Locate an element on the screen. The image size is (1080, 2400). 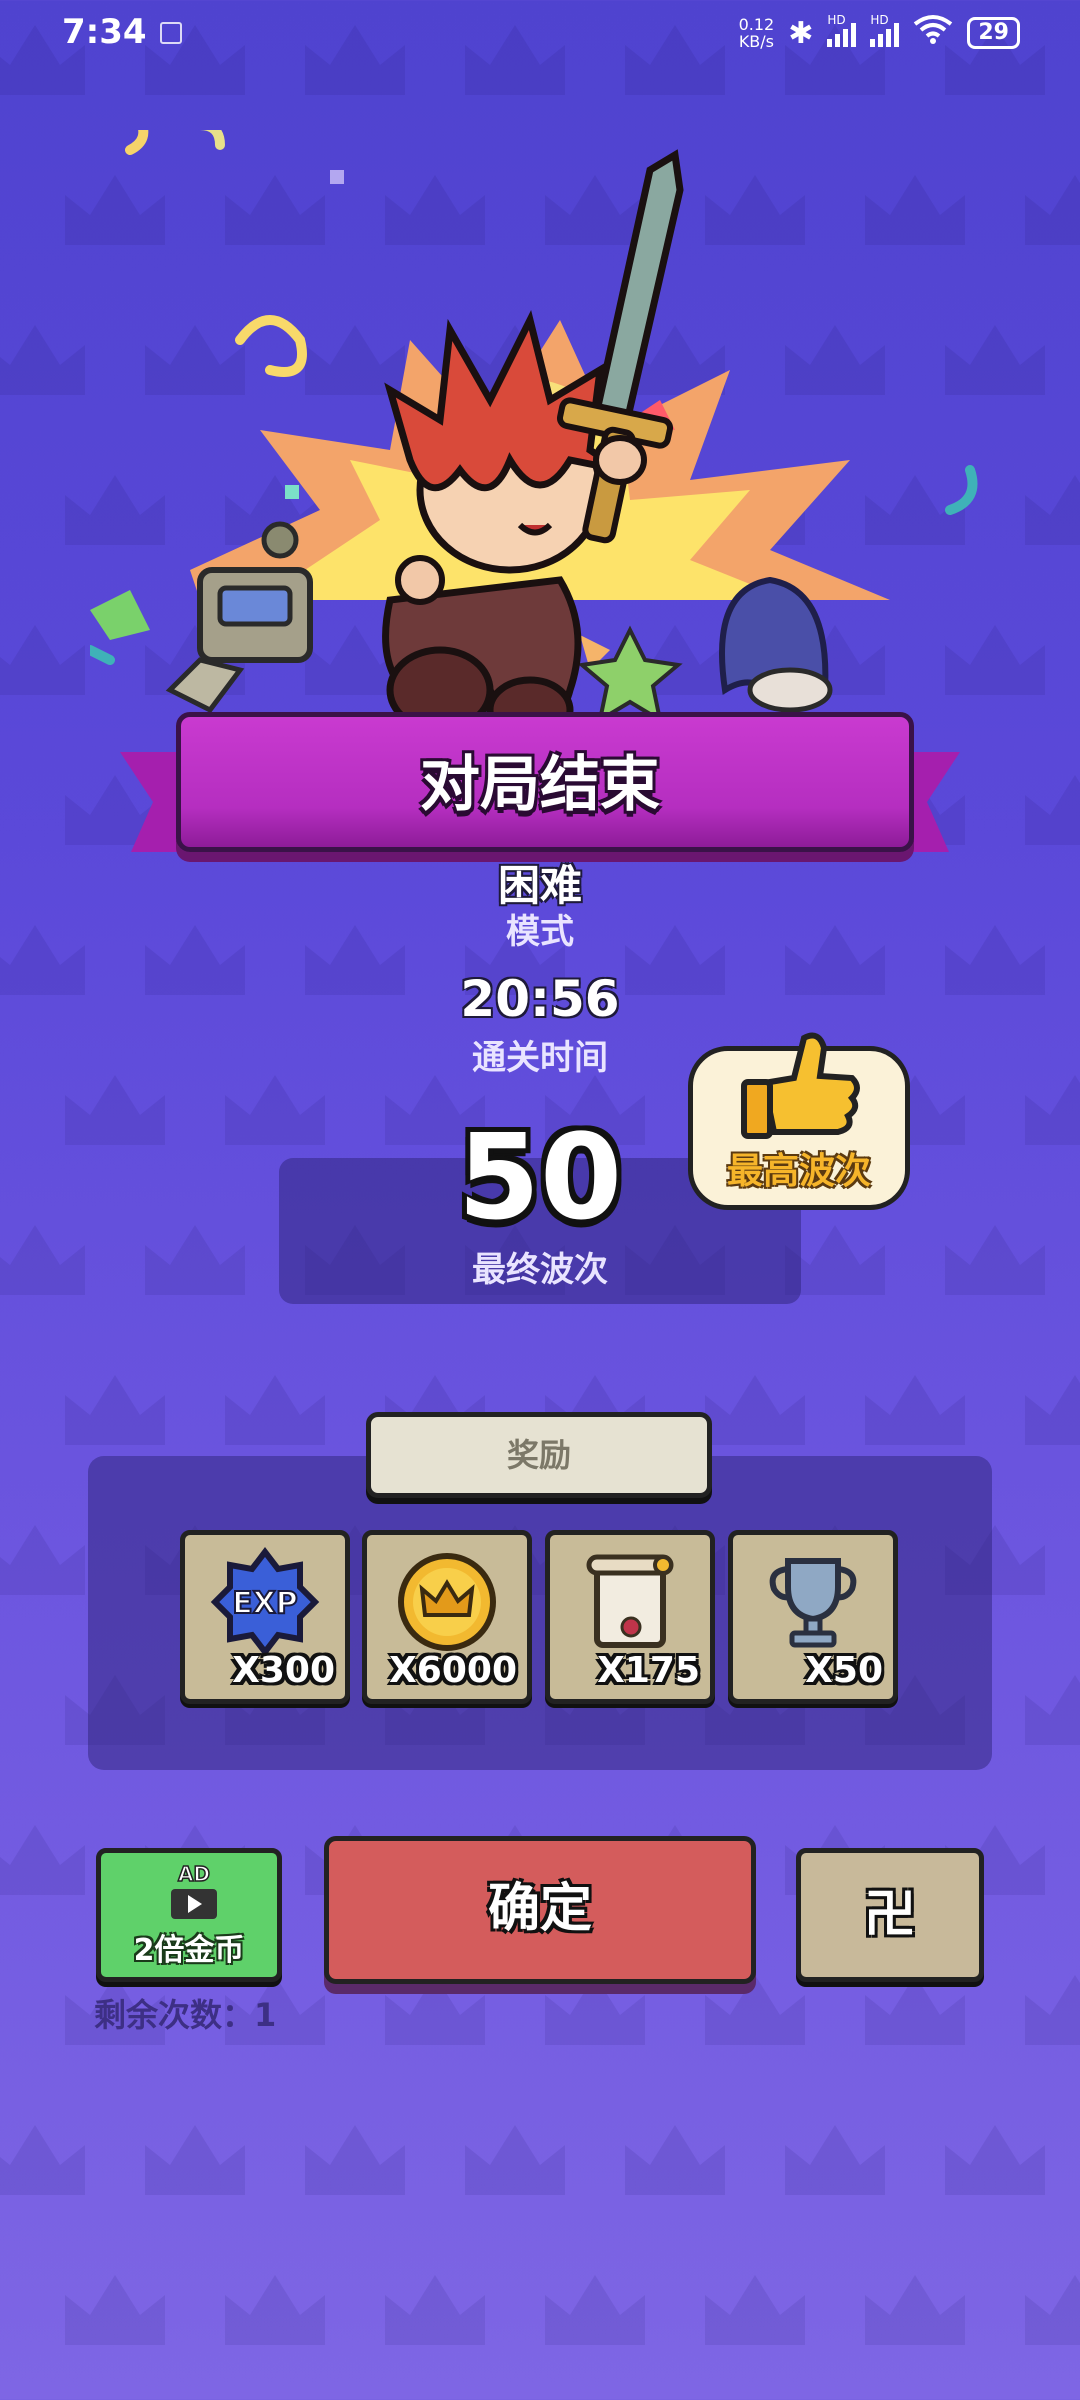
clear-time: 20:56 is located at coordinates (540, 999).